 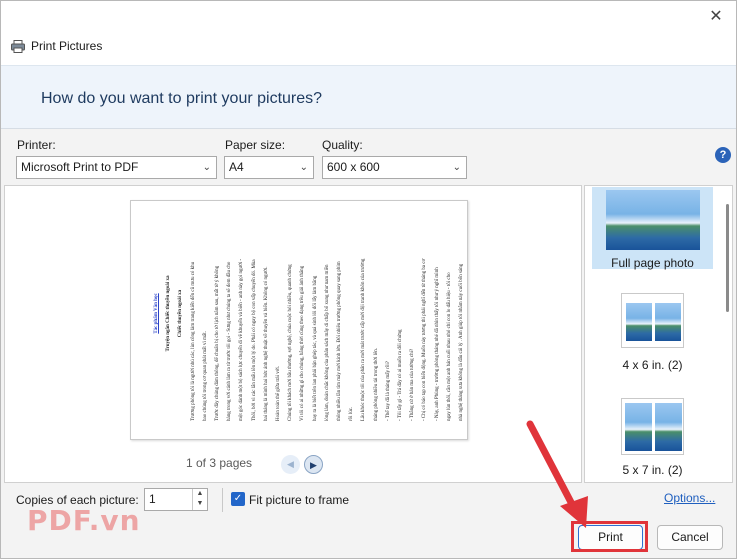 I want to click on stepper-arrows: ▲ ▼, so click(x=199, y=499).